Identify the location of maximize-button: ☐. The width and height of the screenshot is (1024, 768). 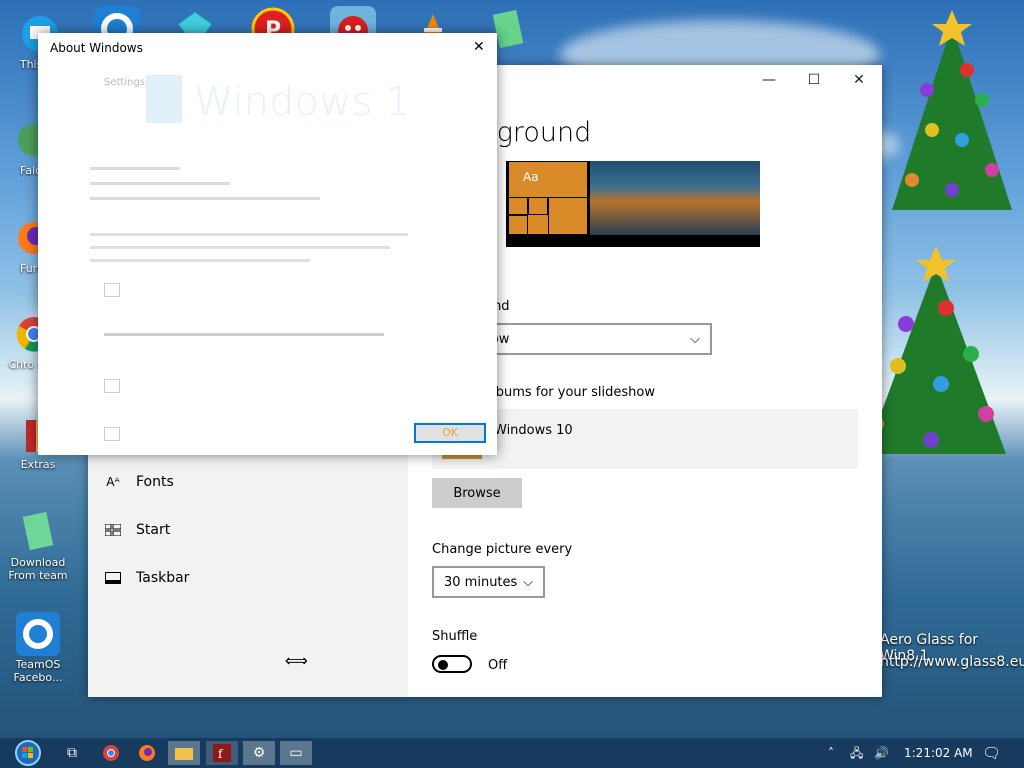
(814, 80).